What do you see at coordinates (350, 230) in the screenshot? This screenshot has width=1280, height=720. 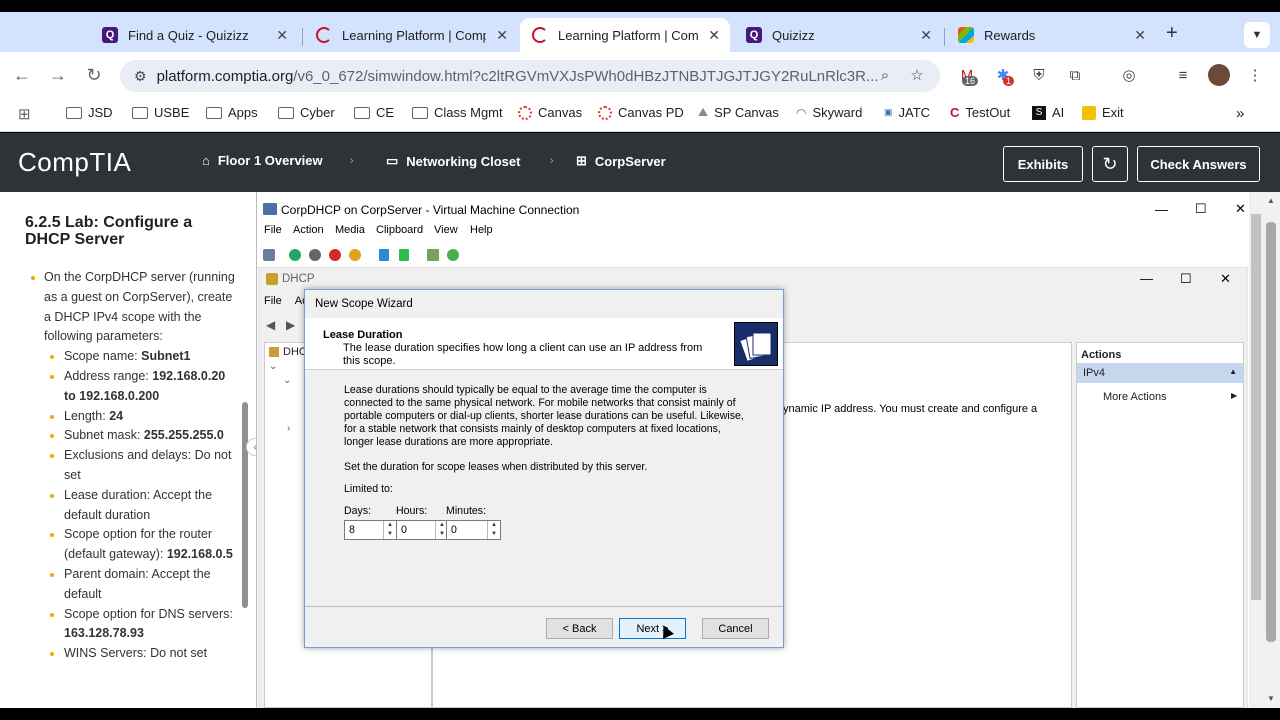 I see `vm-menu-media: Media` at bounding box center [350, 230].